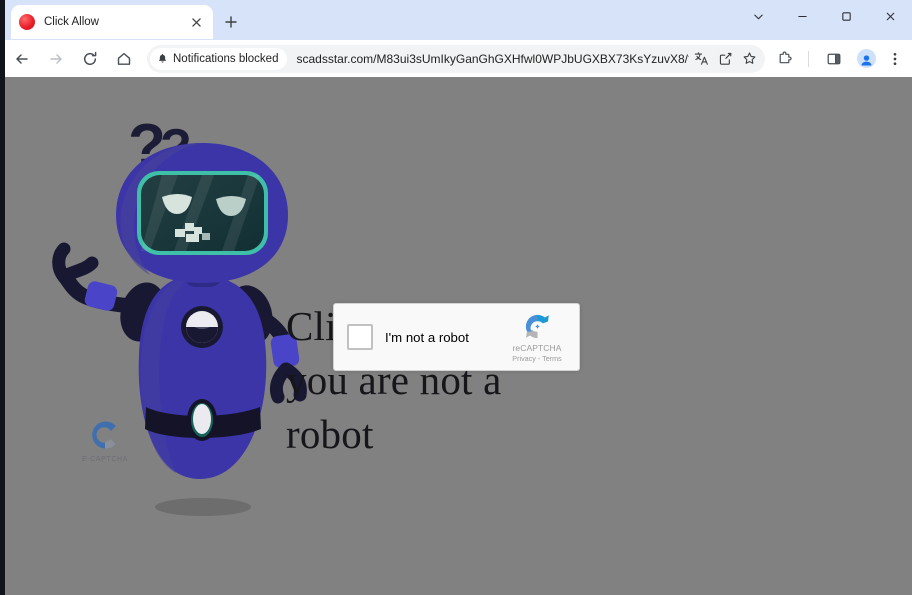 The height and width of the screenshot is (595, 912). I want to click on window-left-edge, so click(2, 297).